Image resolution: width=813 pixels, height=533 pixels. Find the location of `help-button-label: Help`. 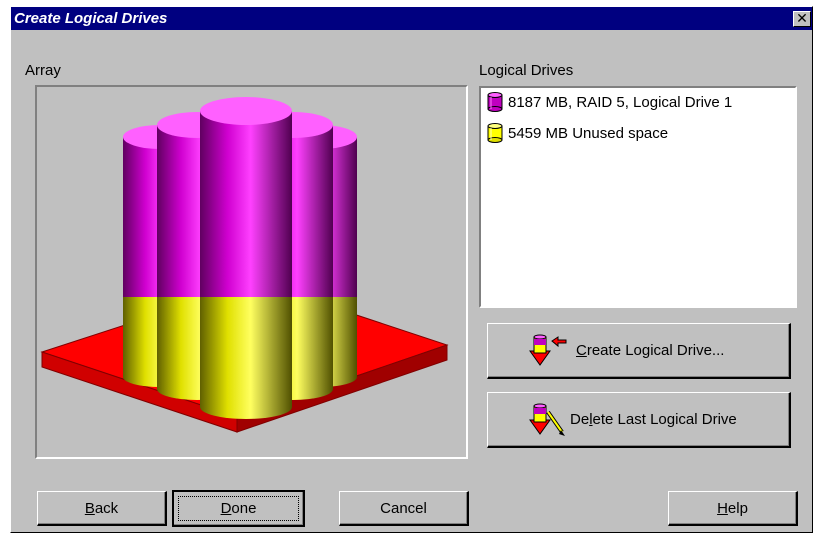

help-button-label: Help is located at coordinates (732, 508).